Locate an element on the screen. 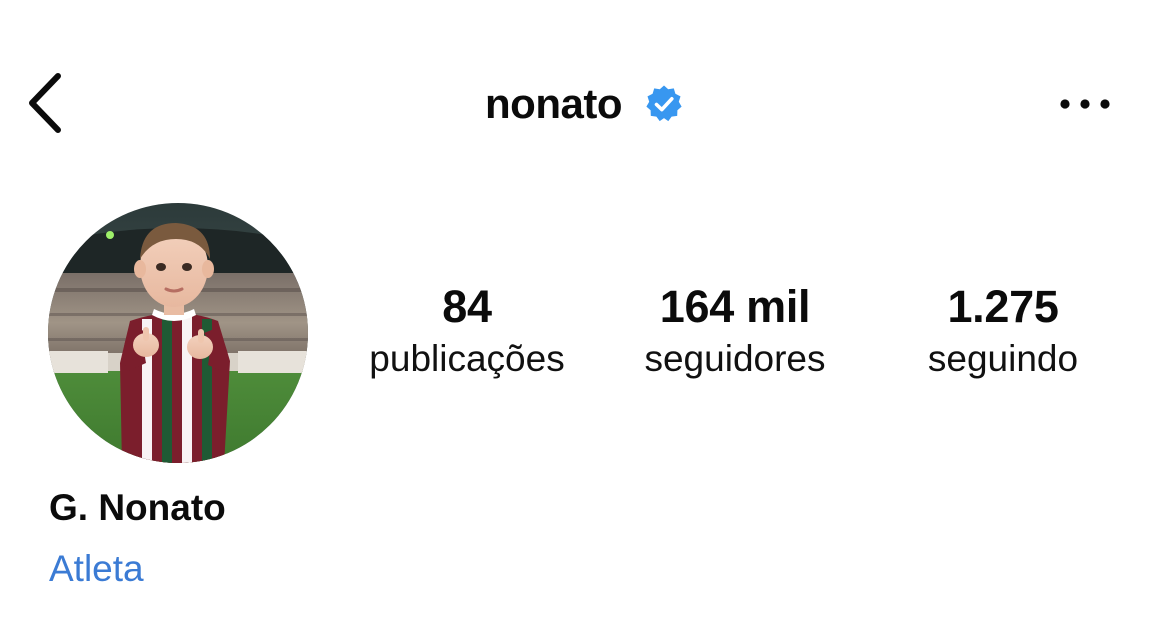 Image resolution: width=1169 pixels, height=621 pixels. more-horizontal-icon is located at coordinates (1085, 104).